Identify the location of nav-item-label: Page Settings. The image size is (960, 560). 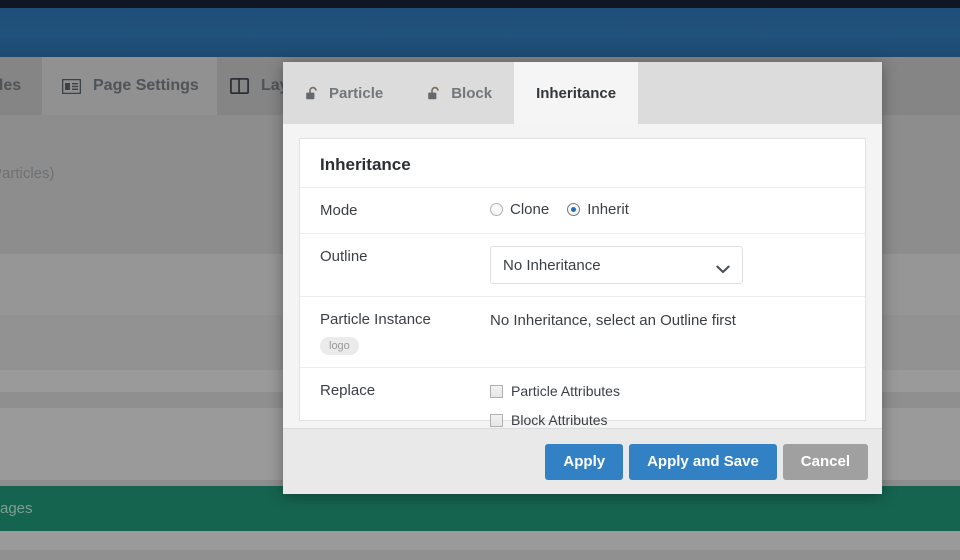
(146, 85).